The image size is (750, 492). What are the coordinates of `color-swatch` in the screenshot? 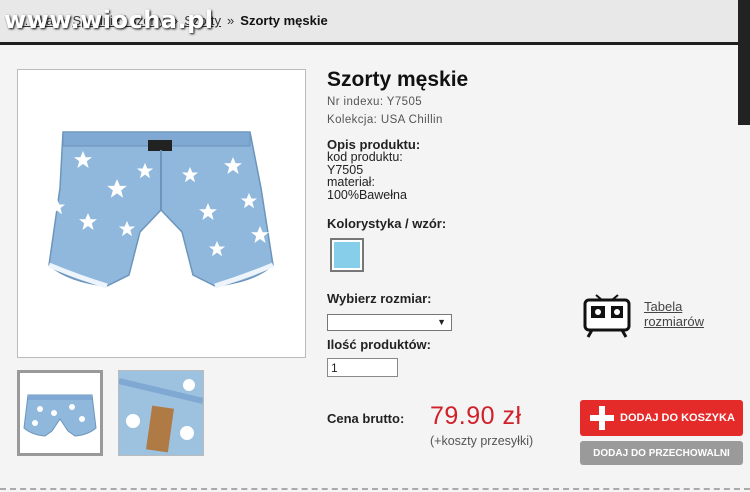 It's located at (347, 255).